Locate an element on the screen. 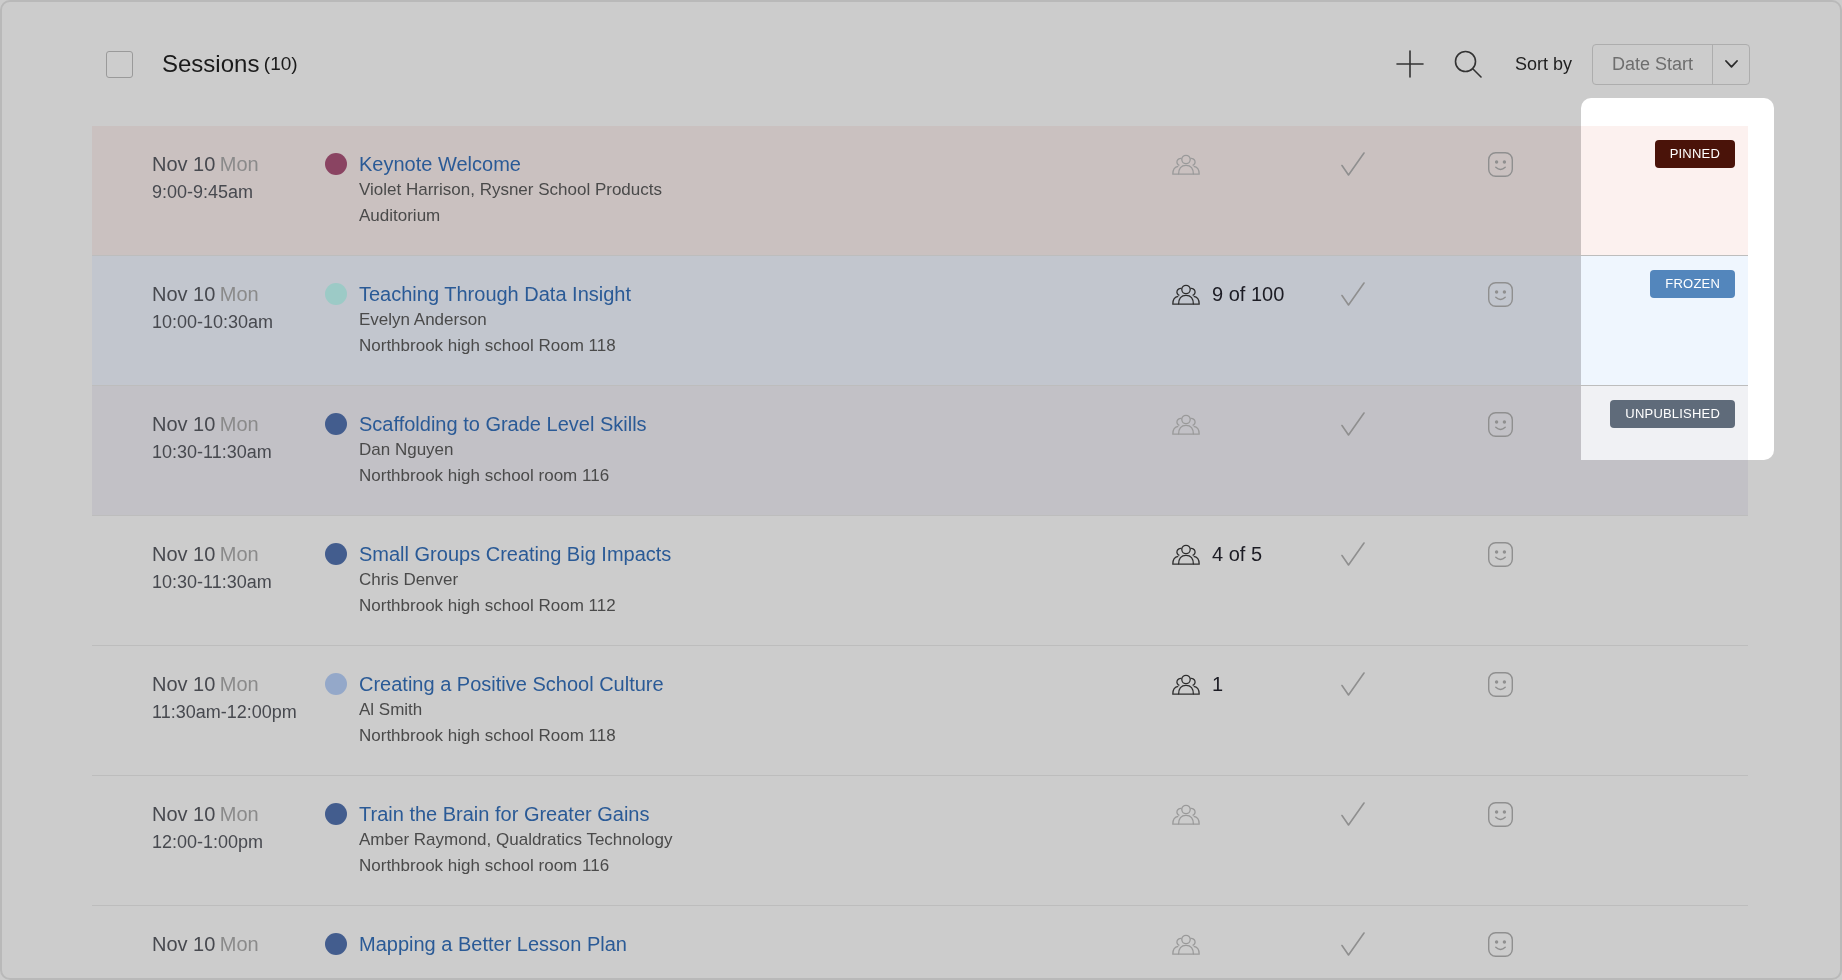 The width and height of the screenshot is (1842, 980). session-title-link: Scaffolding to Grade Level Skills is located at coordinates (503, 424).